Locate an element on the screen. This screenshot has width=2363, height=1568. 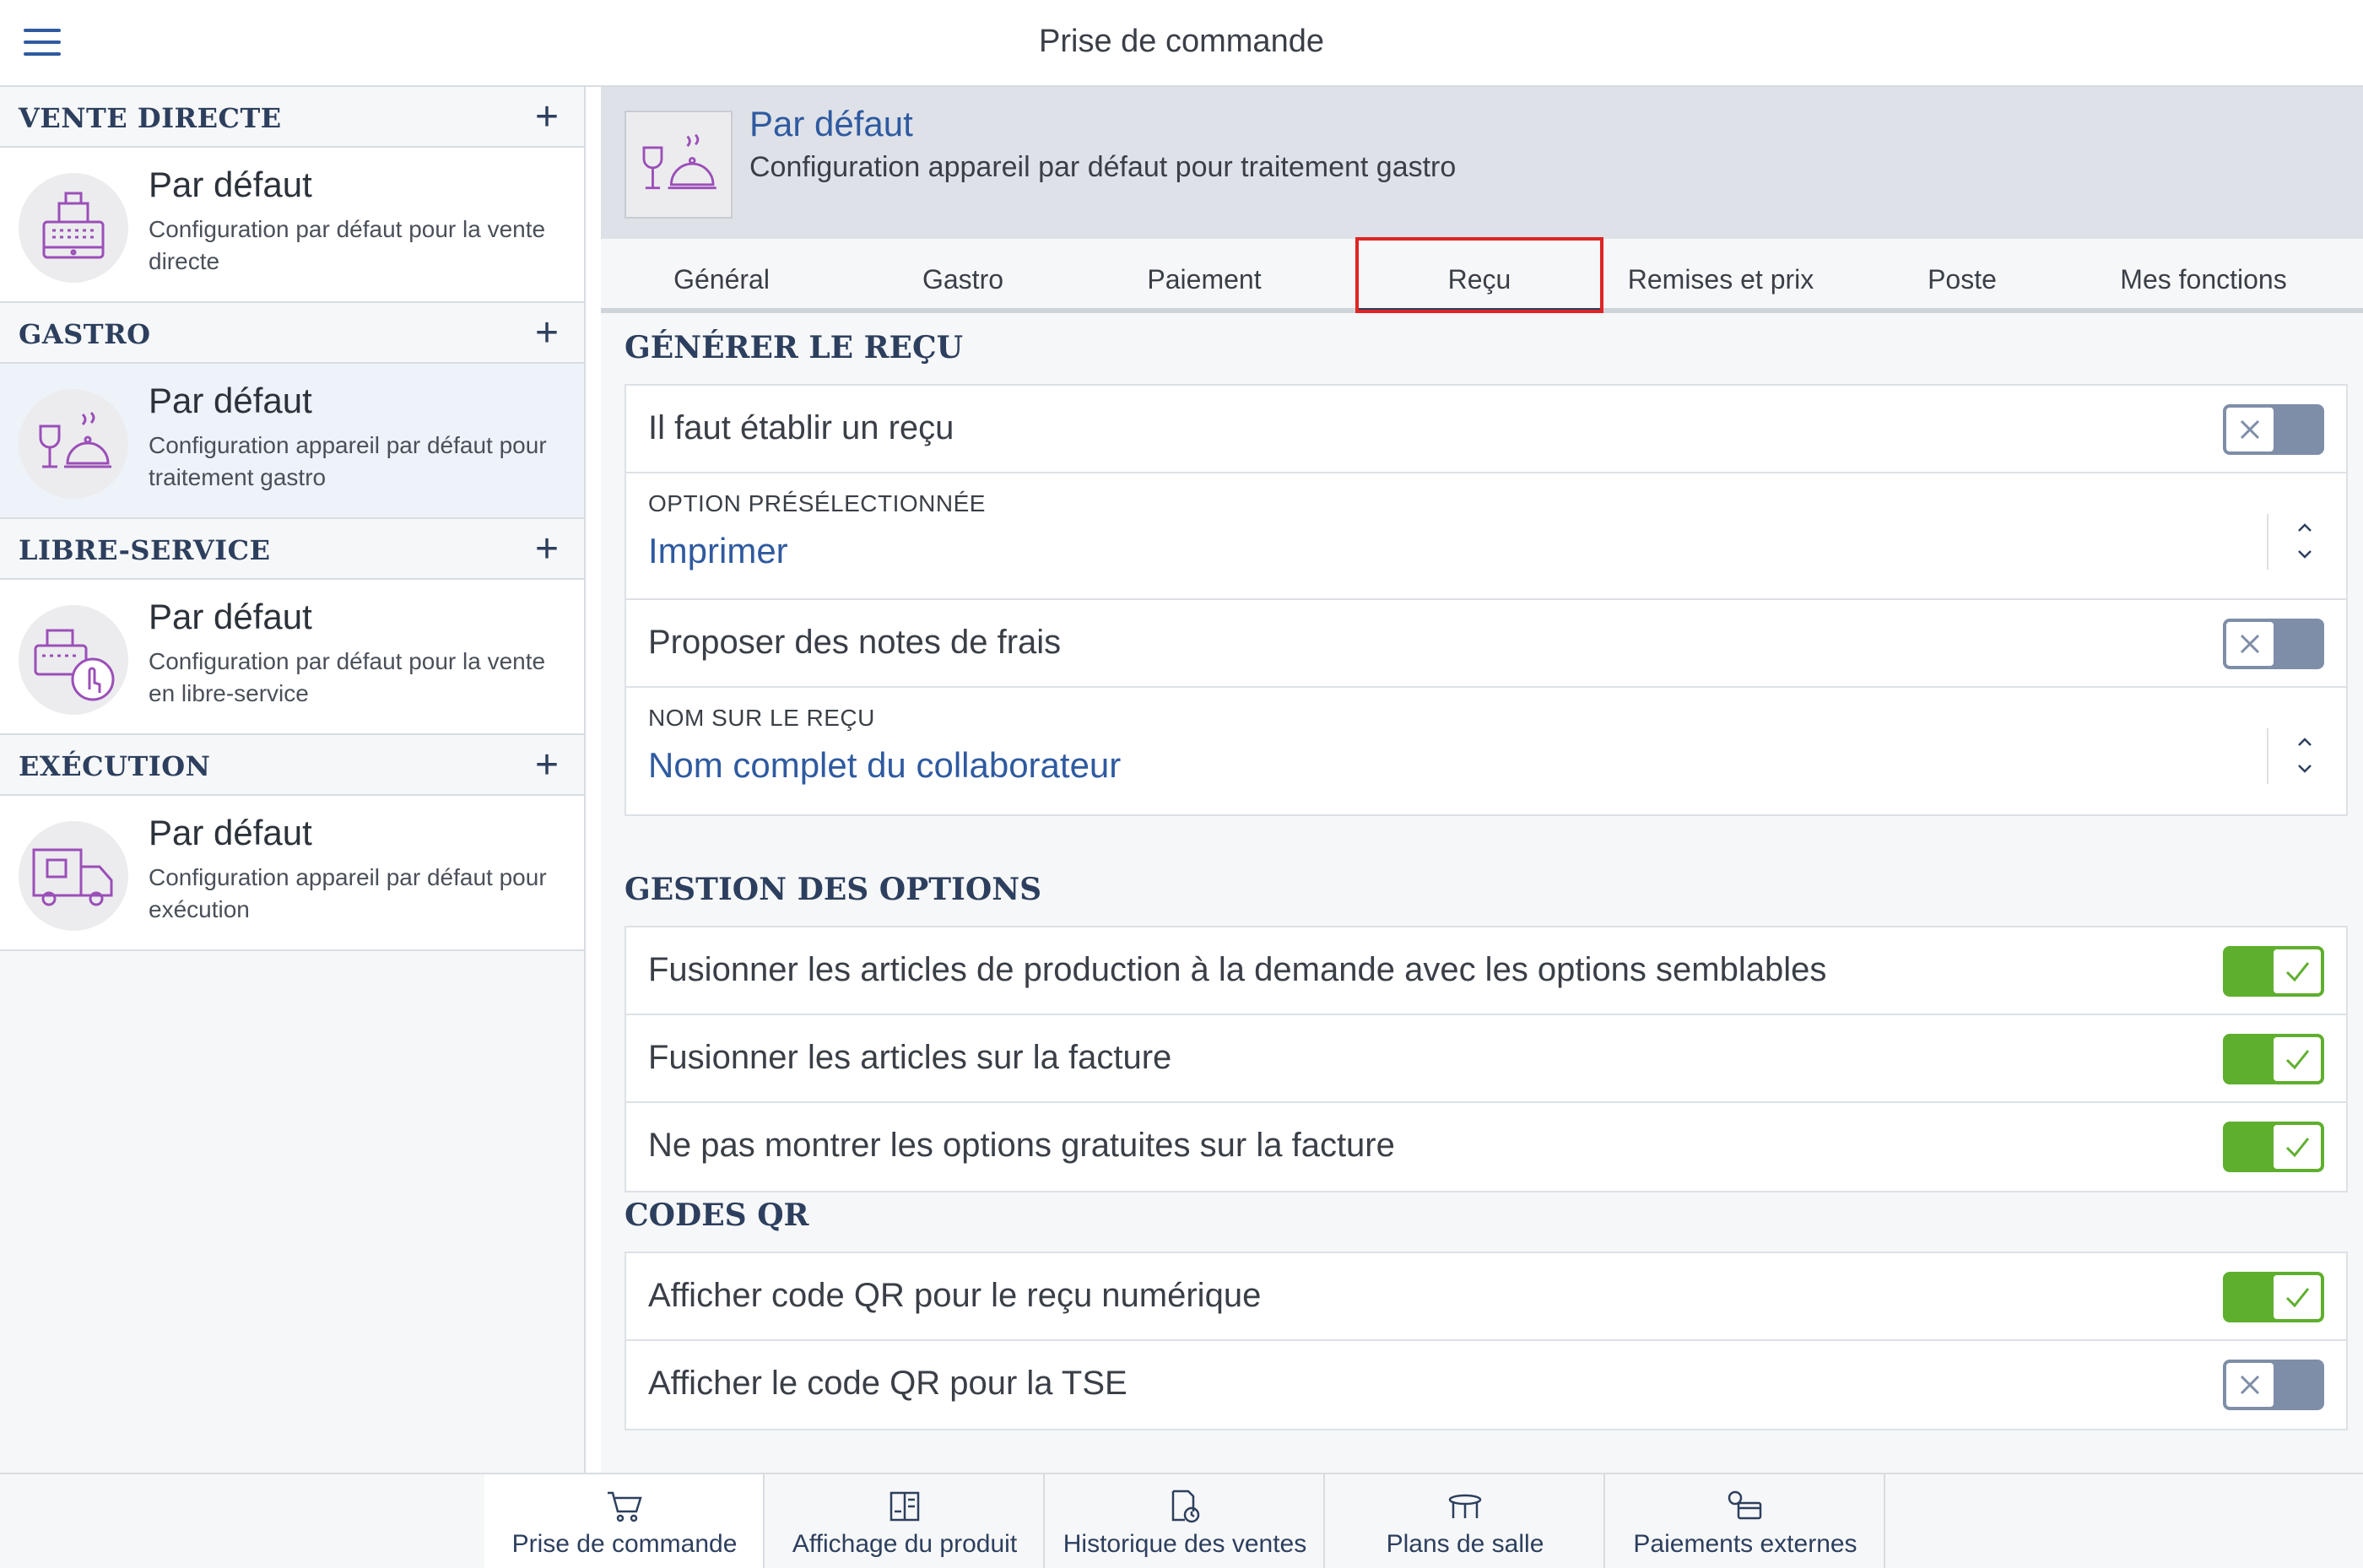
tab-general: Général is located at coordinates (721, 273).